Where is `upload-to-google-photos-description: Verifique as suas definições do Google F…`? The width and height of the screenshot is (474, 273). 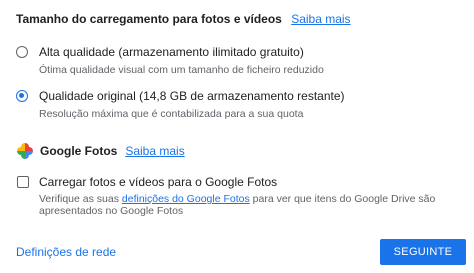 upload-to-google-photos-description: Verifique as suas definições do Google F… is located at coordinates (244, 205).